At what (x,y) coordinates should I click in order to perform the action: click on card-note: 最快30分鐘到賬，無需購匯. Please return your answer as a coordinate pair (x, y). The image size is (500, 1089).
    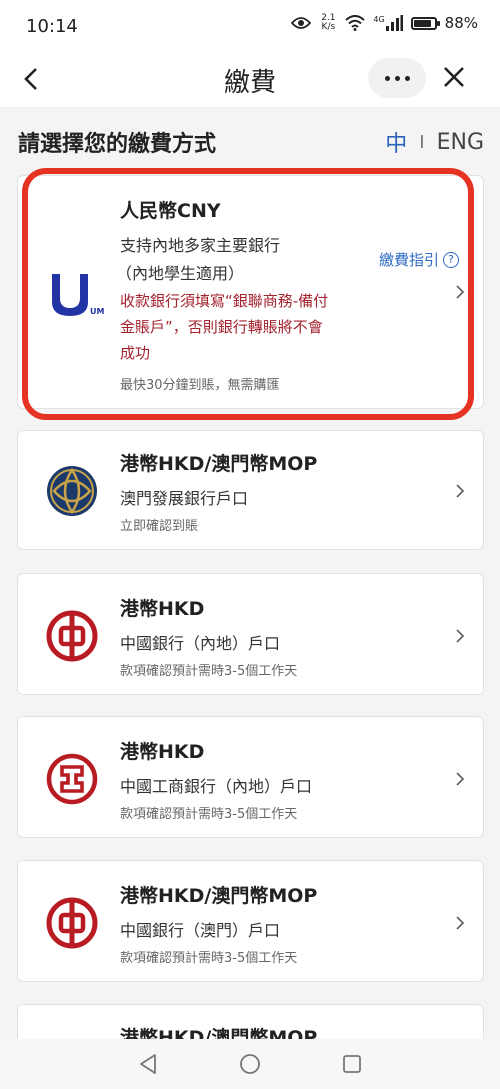
    Looking at the image, I should click on (200, 385).